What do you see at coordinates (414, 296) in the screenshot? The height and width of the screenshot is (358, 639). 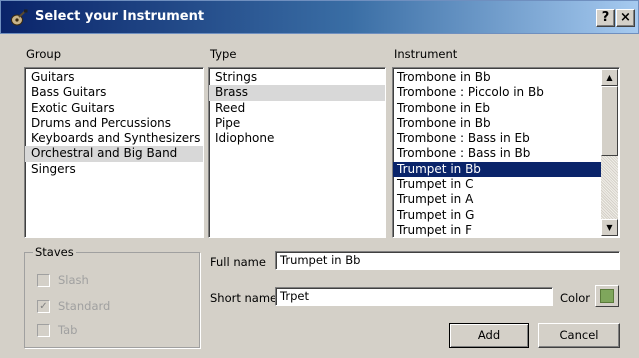 I see `short-name-input: Trpet` at bounding box center [414, 296].